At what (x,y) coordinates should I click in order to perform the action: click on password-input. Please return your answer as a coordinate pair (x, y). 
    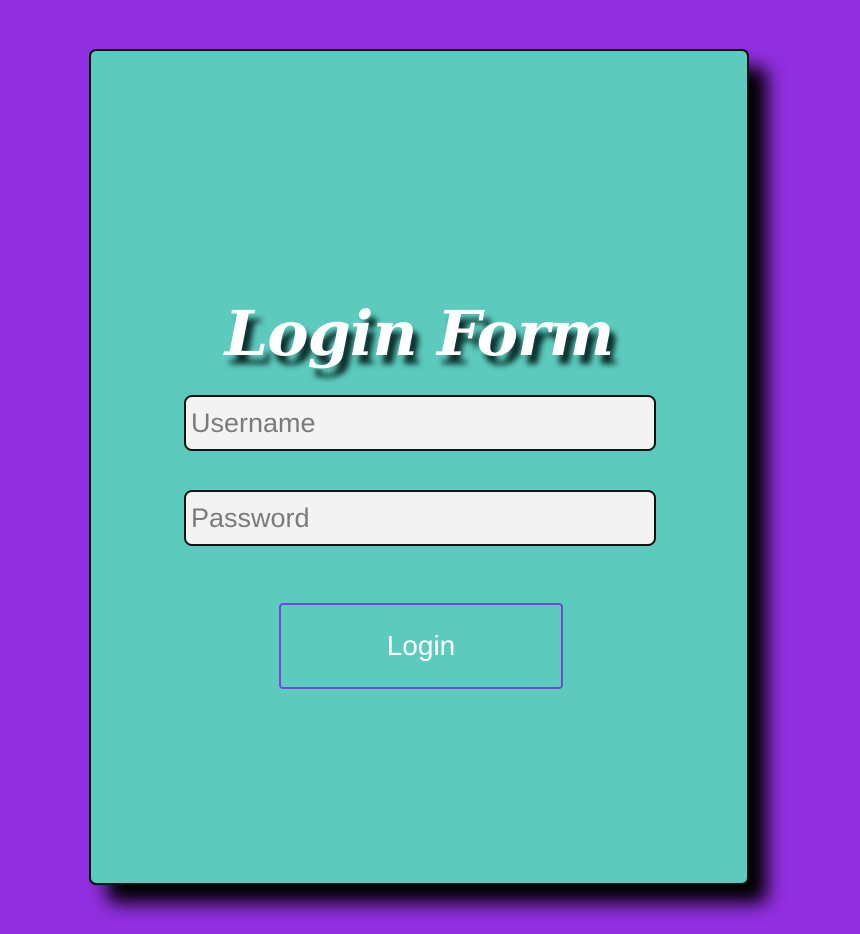
    Looking at the image, I should click on (420, 518).